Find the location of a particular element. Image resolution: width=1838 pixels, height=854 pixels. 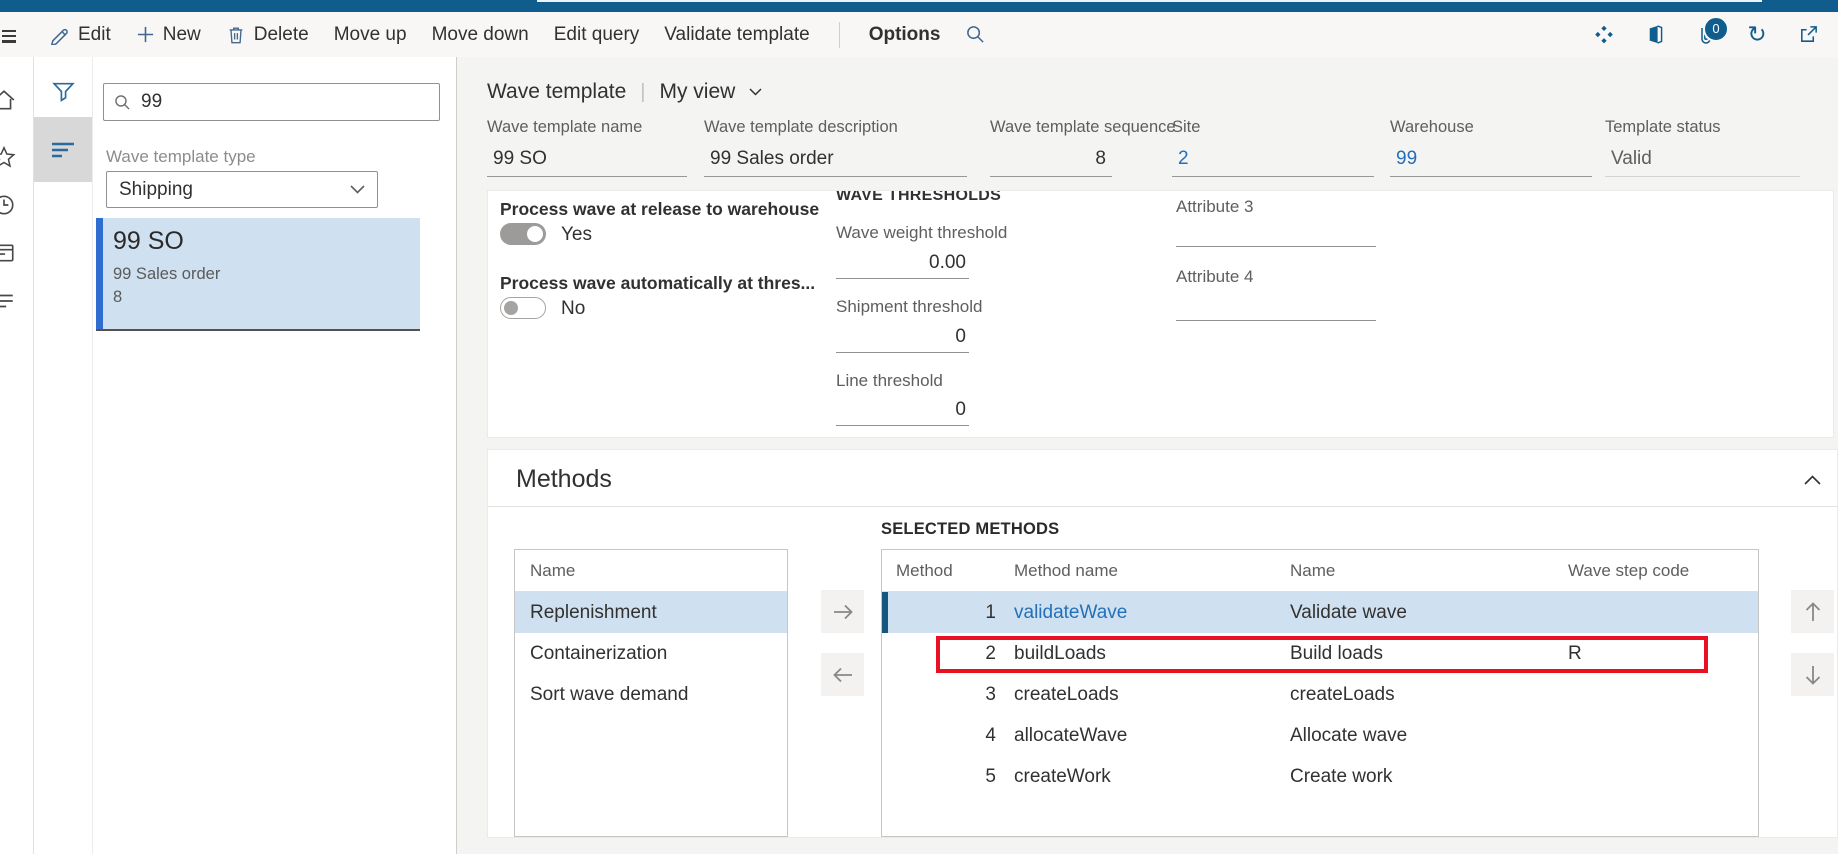

cell-method-name: buildLoads is located at coordinates (1060, 653).